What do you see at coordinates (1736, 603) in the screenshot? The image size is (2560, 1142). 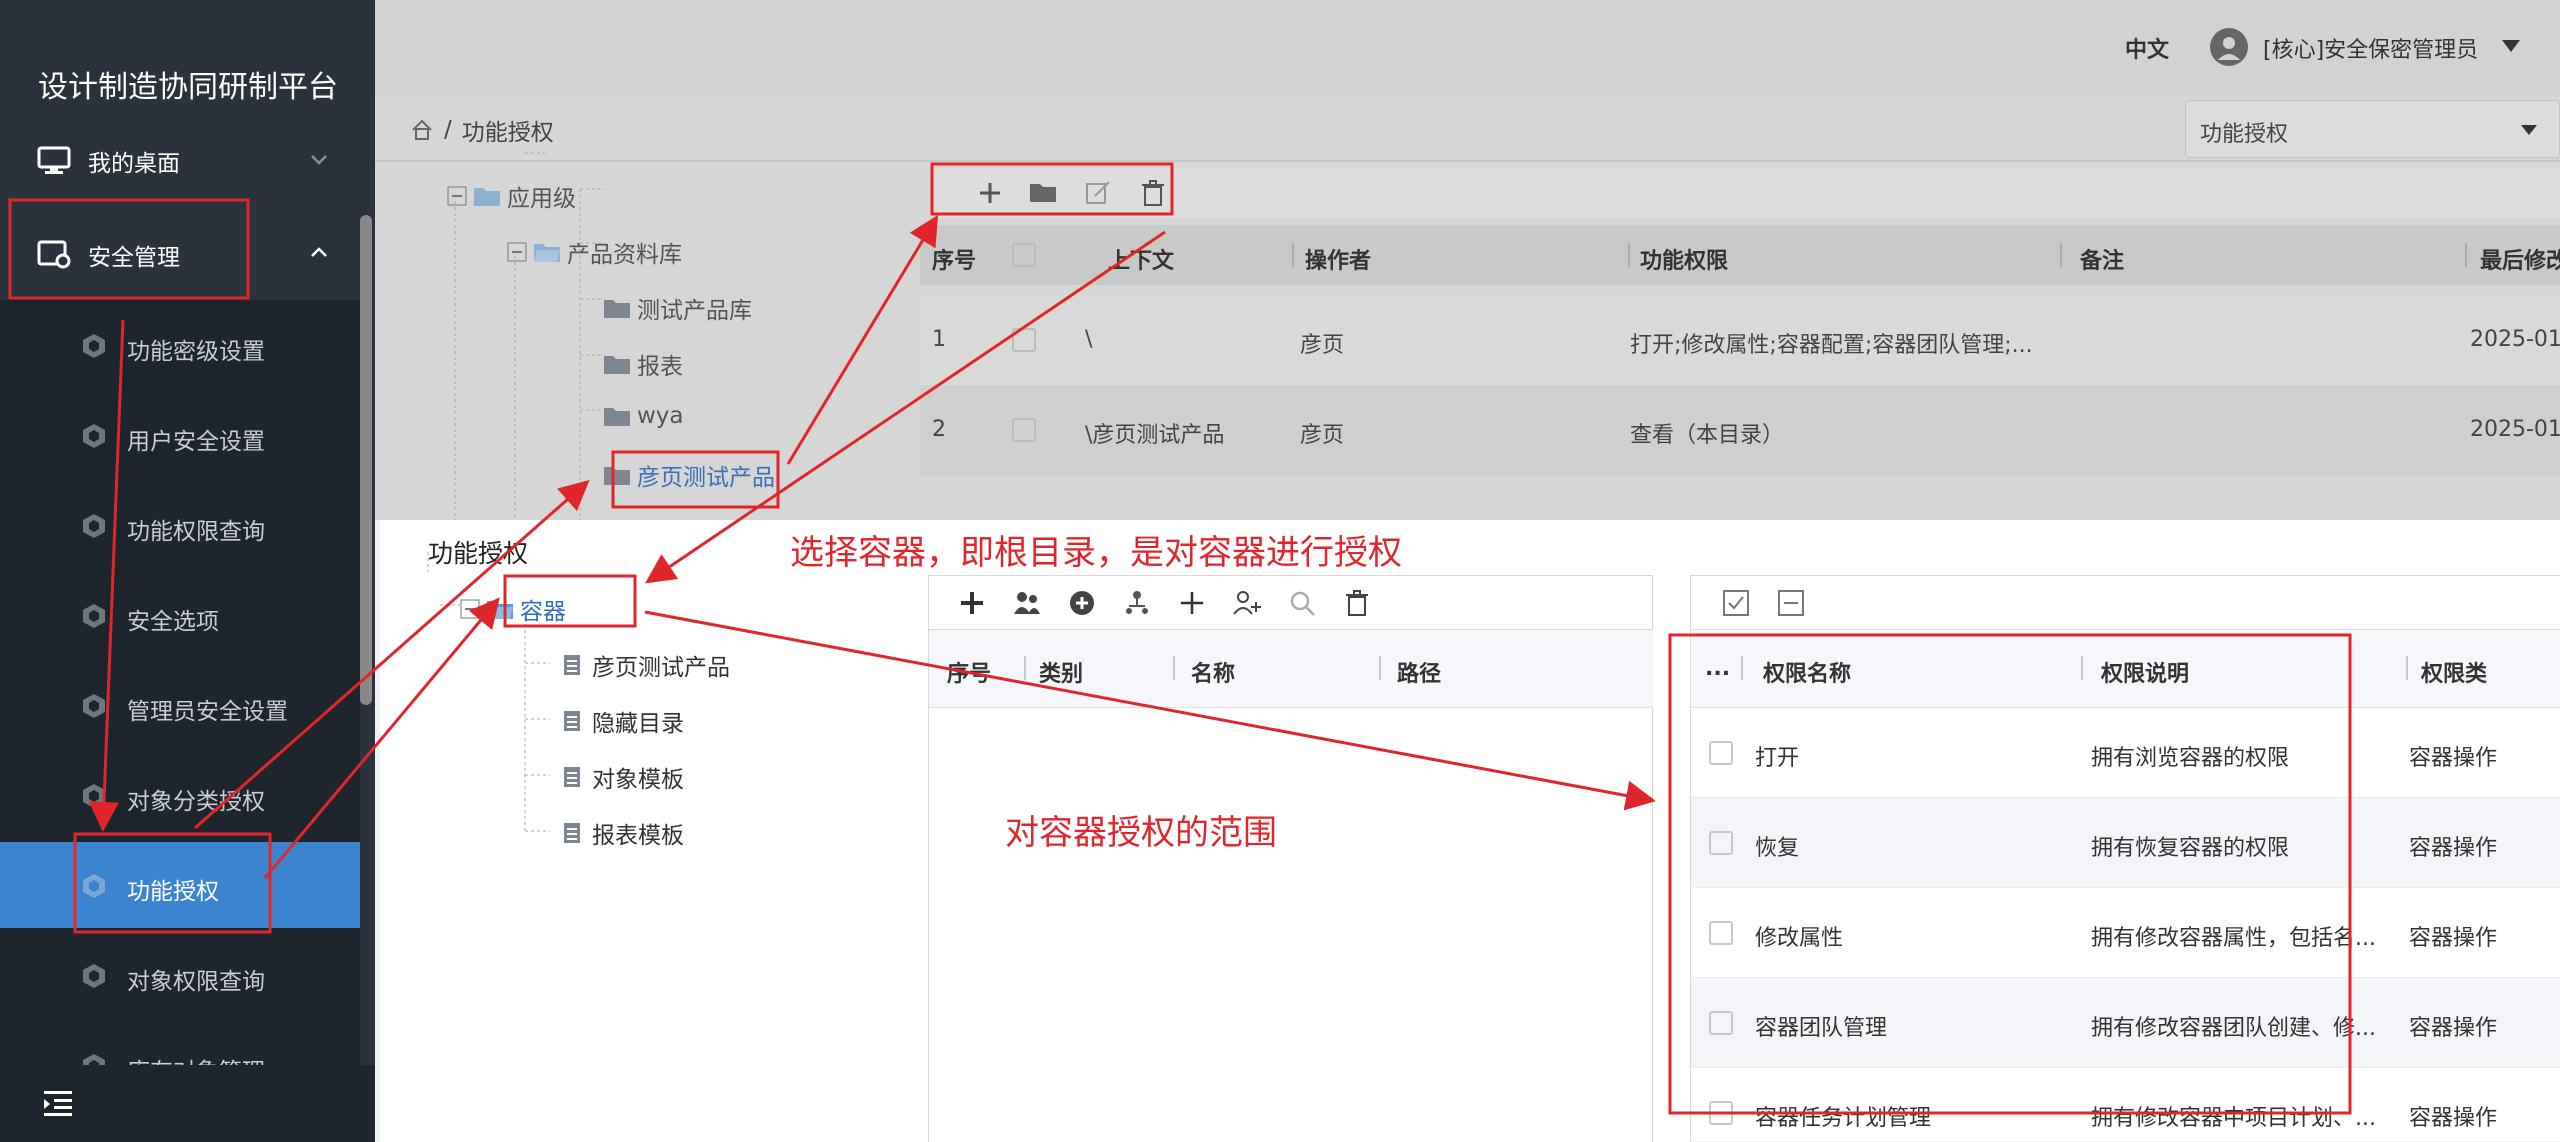 I see `check-all-icon` at bounding box center [1736, 603].